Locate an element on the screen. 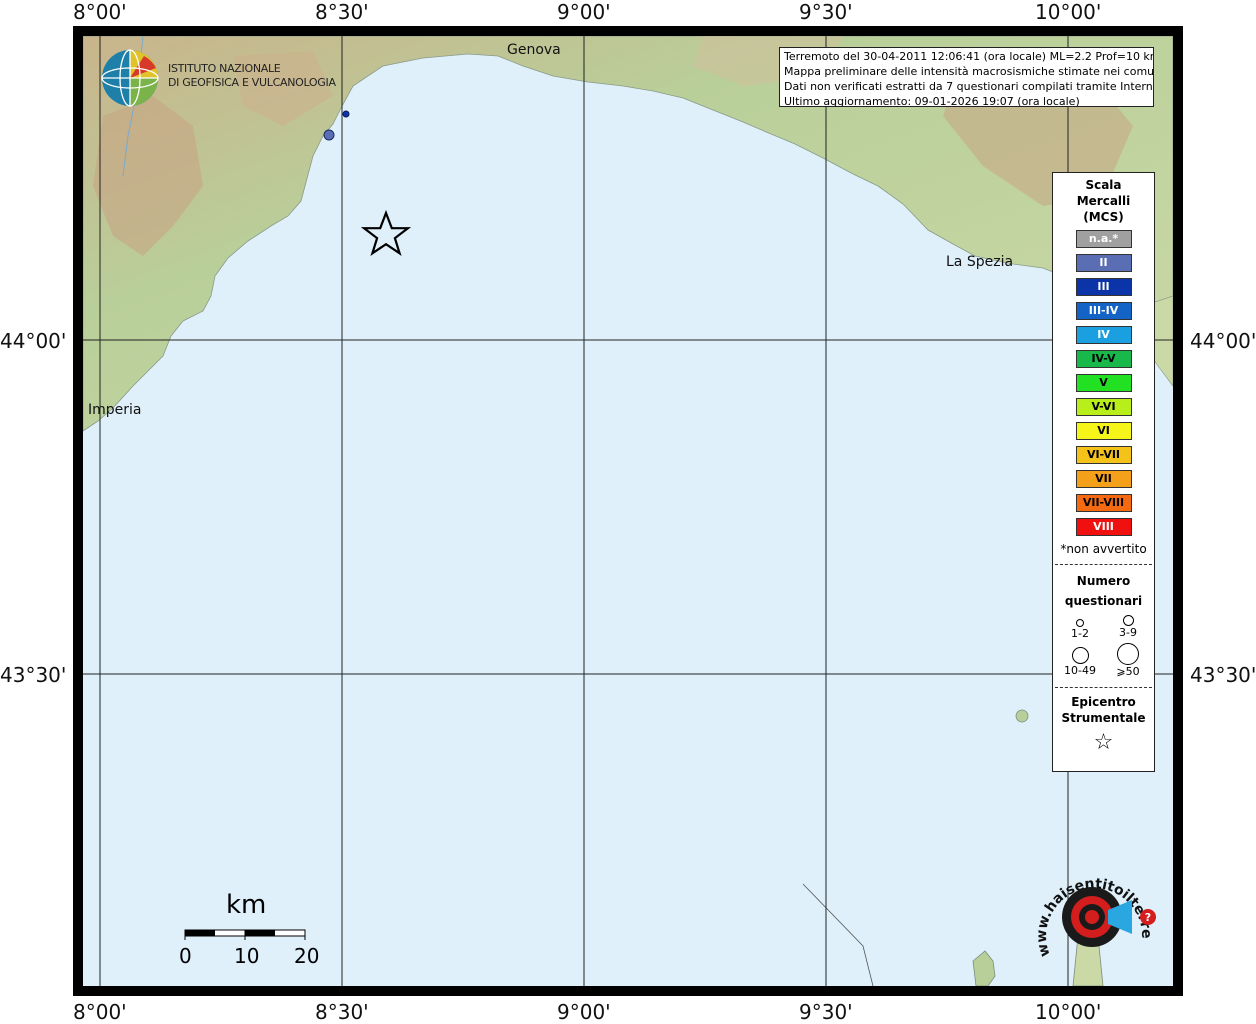  legend-item-11: VII-VIII is located at coordinates (1103, 503).